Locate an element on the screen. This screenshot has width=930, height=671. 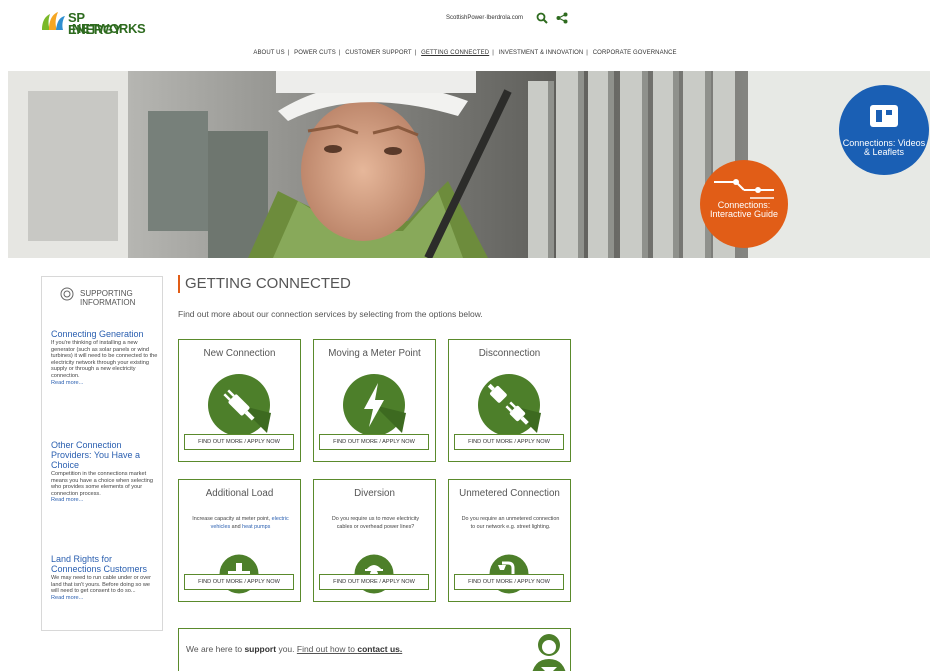
heat-pumps-link: heat pumps is located at coordinates (256, 527).